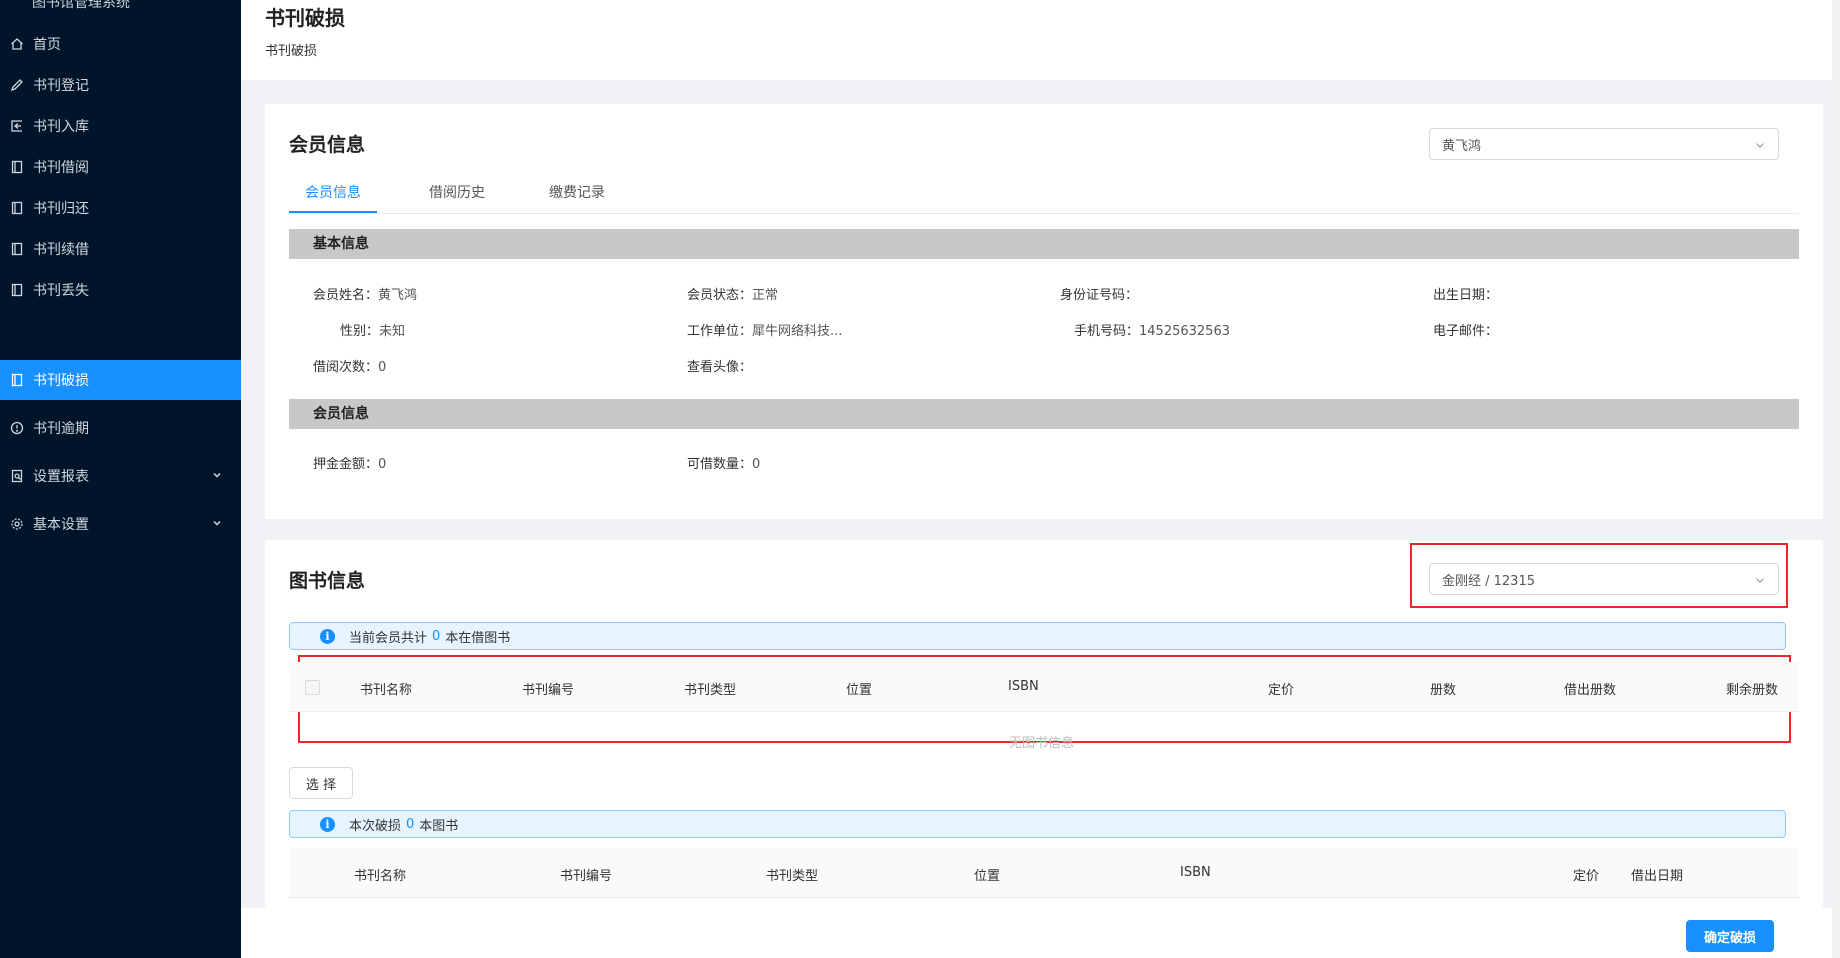  Describe the element at coordinates (719, 365) in the screenshot. I see `avatar-field: 查看头像：` at that location.